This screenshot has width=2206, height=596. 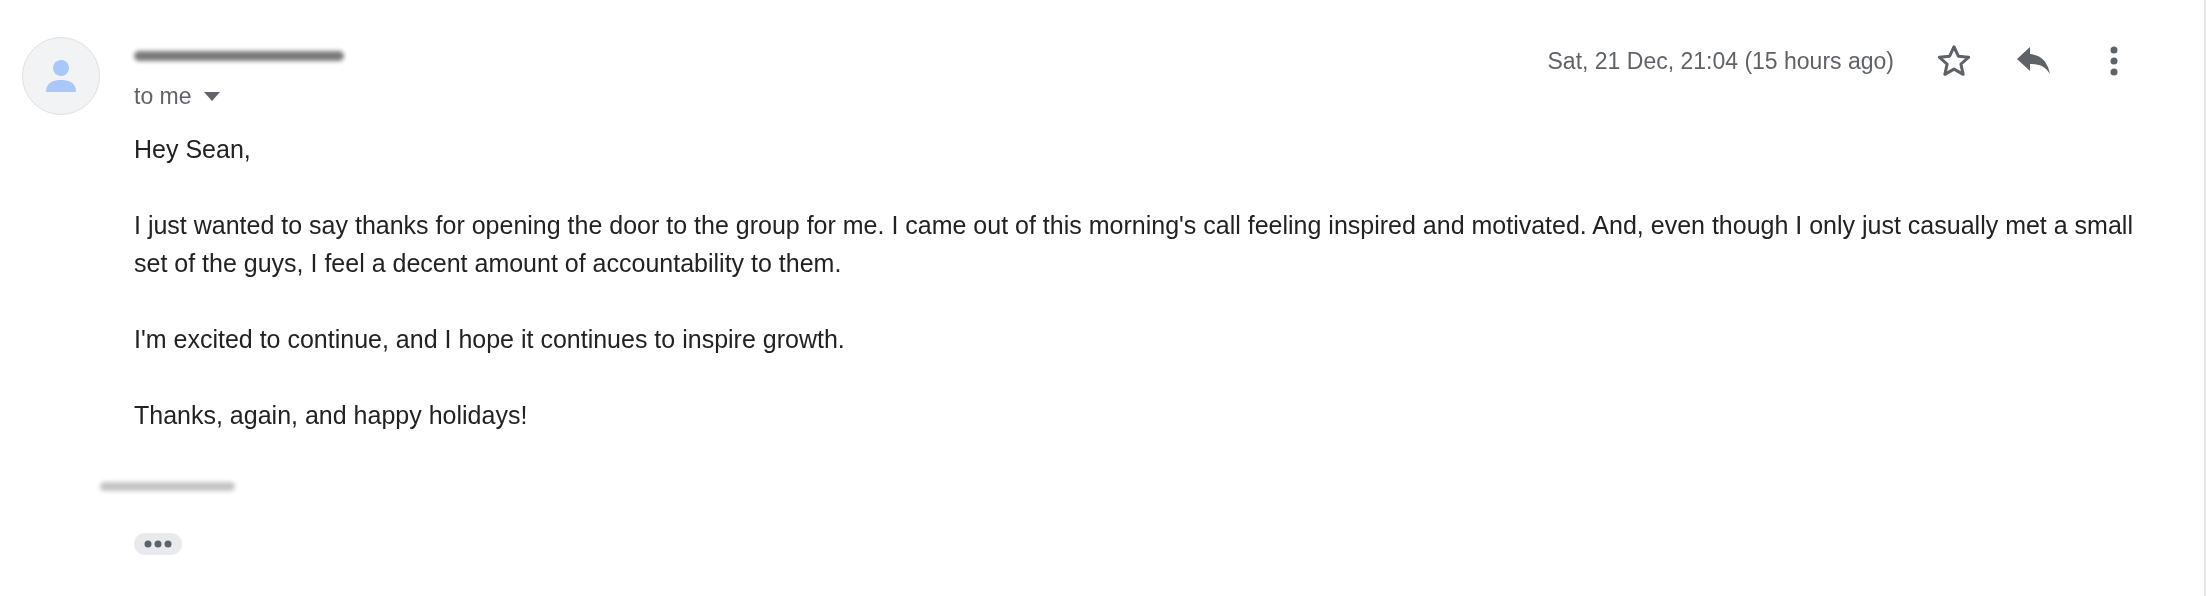 I want to click on ellipsis-icon, so click(x=158, y=543).